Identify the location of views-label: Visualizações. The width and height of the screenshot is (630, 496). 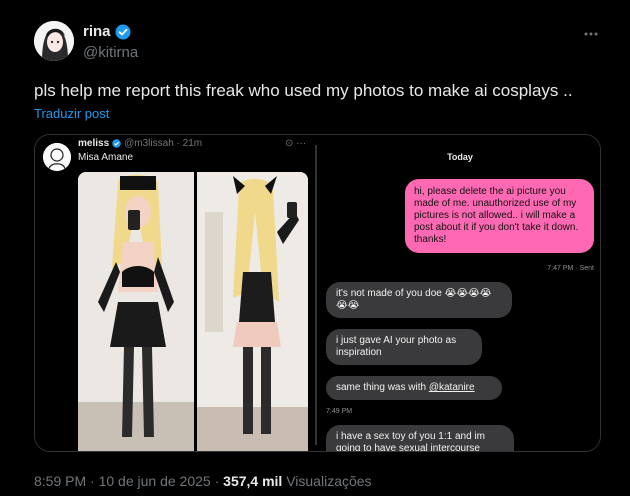
(329, 481).